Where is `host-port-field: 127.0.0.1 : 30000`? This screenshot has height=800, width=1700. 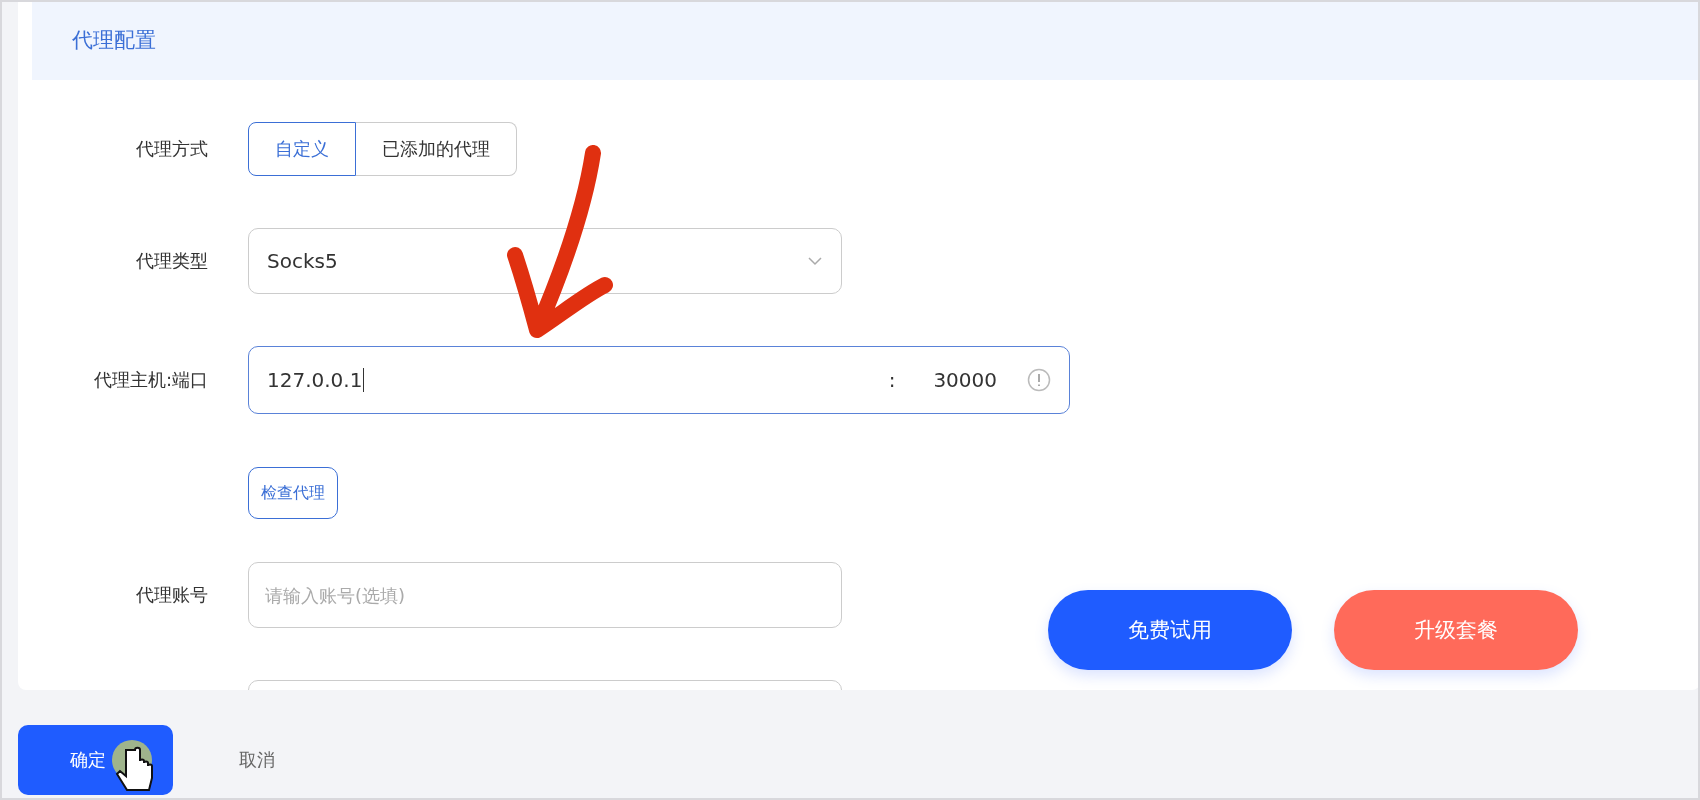 host-port-field: 127.0.0.1 : 30000 is located at coordinates (659, 380).